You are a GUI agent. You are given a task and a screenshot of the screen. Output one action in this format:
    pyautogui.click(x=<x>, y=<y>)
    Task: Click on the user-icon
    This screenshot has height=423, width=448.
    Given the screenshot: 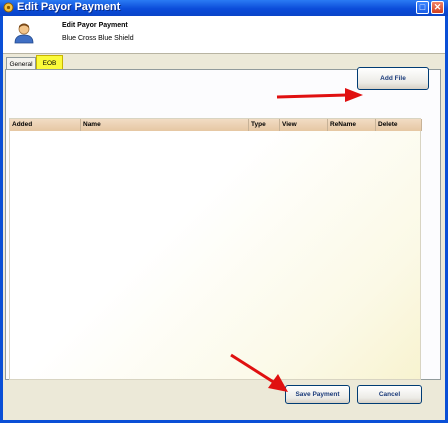 What is the action you would take?
    pyautogui.click(x=24, y=33)
    